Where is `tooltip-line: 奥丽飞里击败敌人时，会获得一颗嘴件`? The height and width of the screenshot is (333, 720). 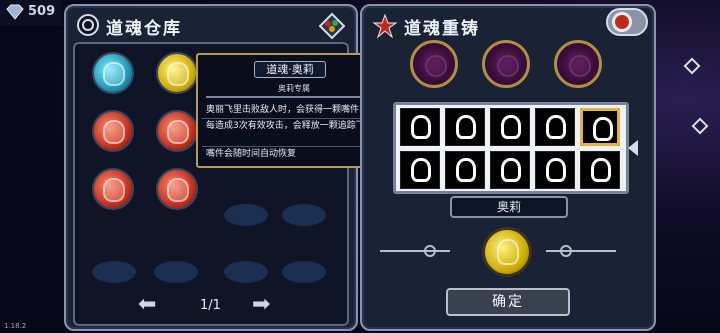 tooltip-line: 奥丽飞里击败敌人时，会获得一颗嘴件 is located at coordinates (283, 110).